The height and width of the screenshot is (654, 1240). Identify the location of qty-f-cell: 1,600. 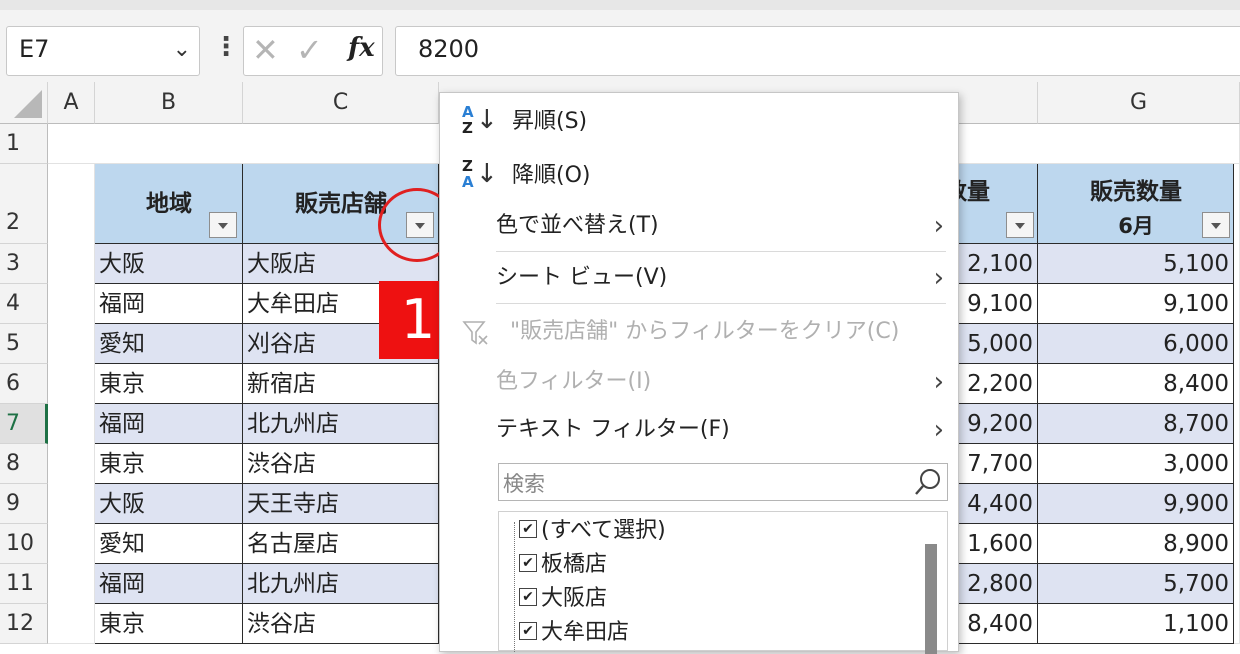
(998, 544).